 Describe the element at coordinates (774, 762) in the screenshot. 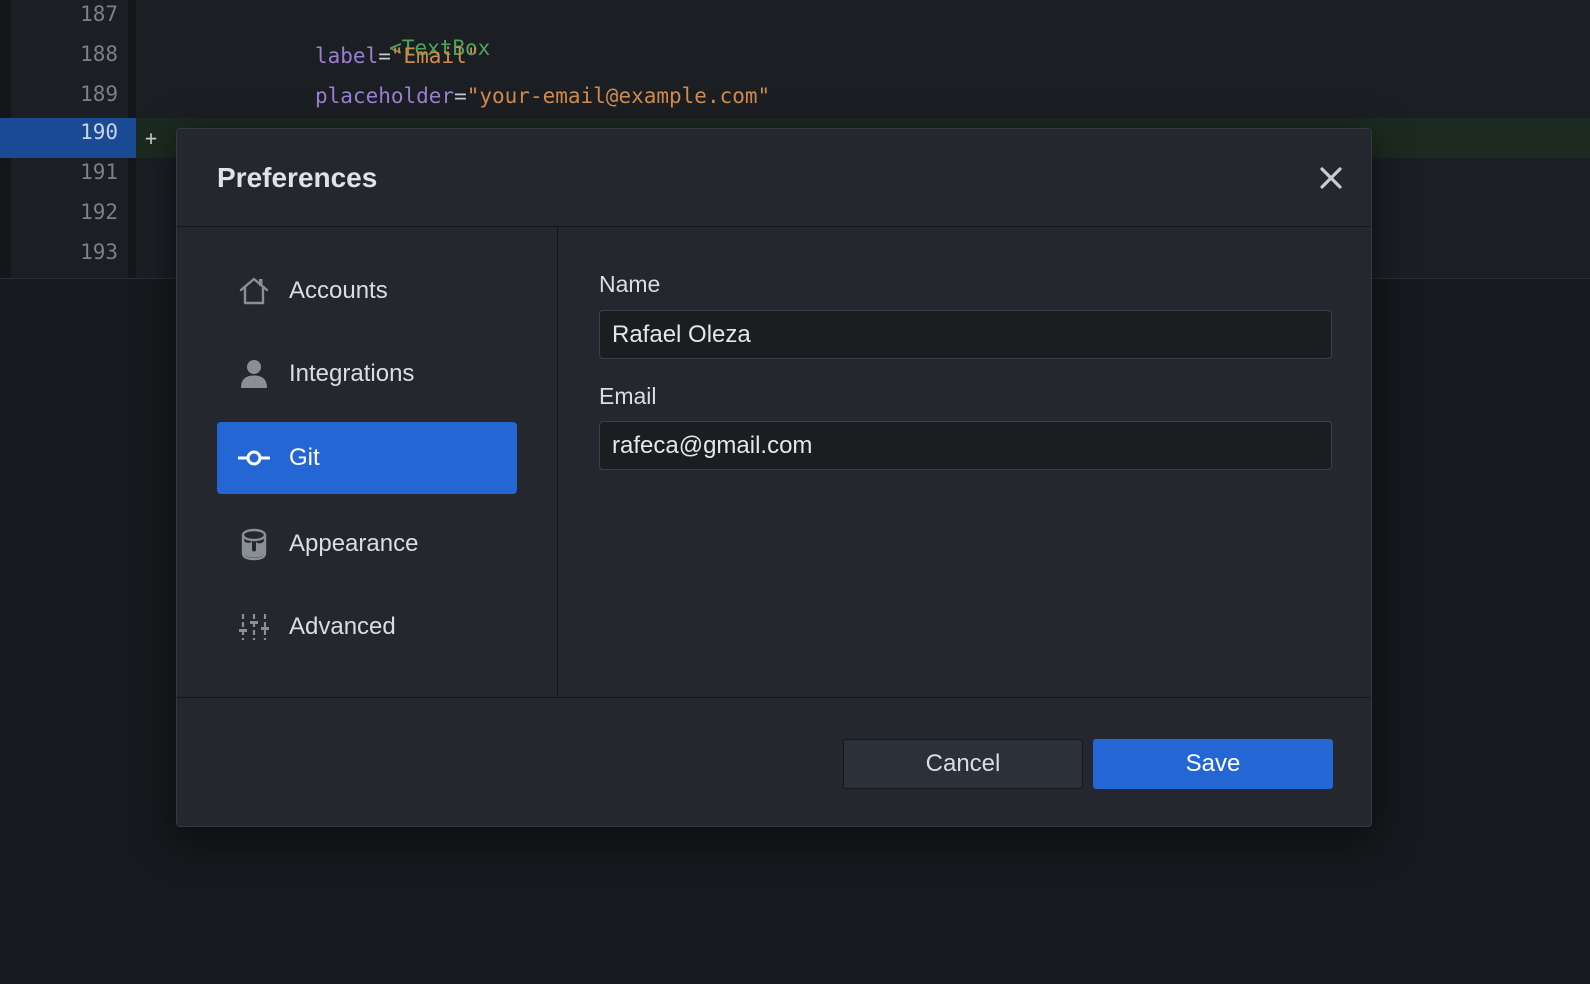

I see `dialog-footer: Cancel Save` at that location.